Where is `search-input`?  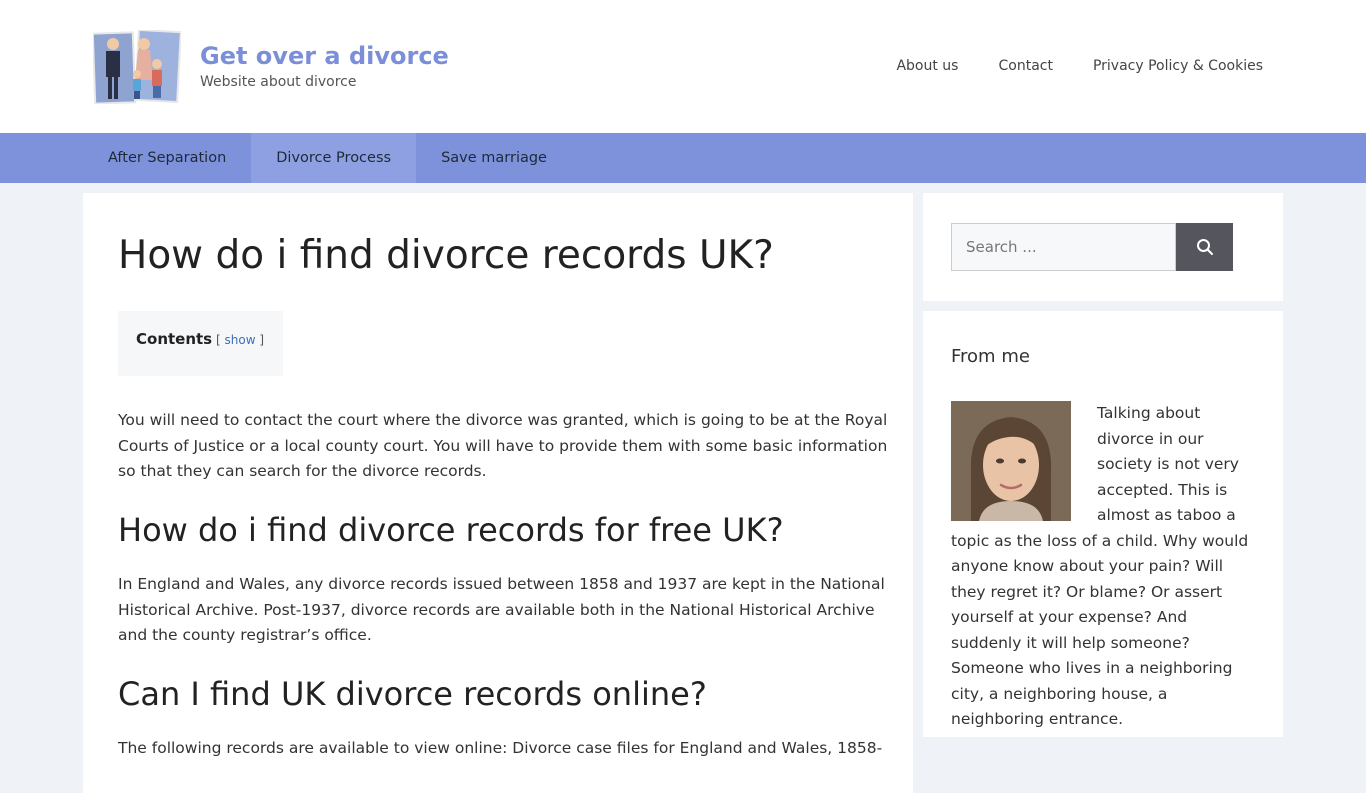 search-input is located at coordinates (1063, 247).